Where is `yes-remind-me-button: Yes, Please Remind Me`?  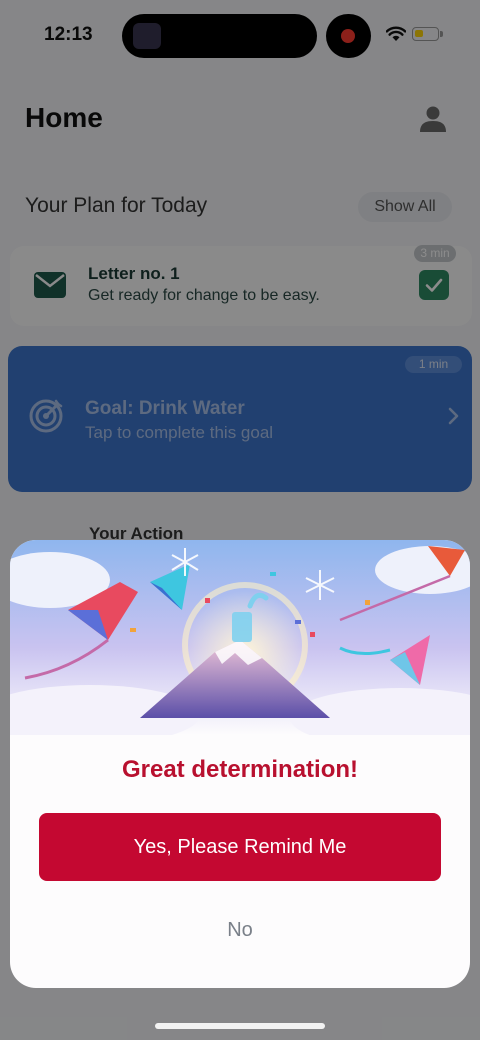 yes-remind-me-button: Yes, Please Remind Me is located at coordinates (240, 847).